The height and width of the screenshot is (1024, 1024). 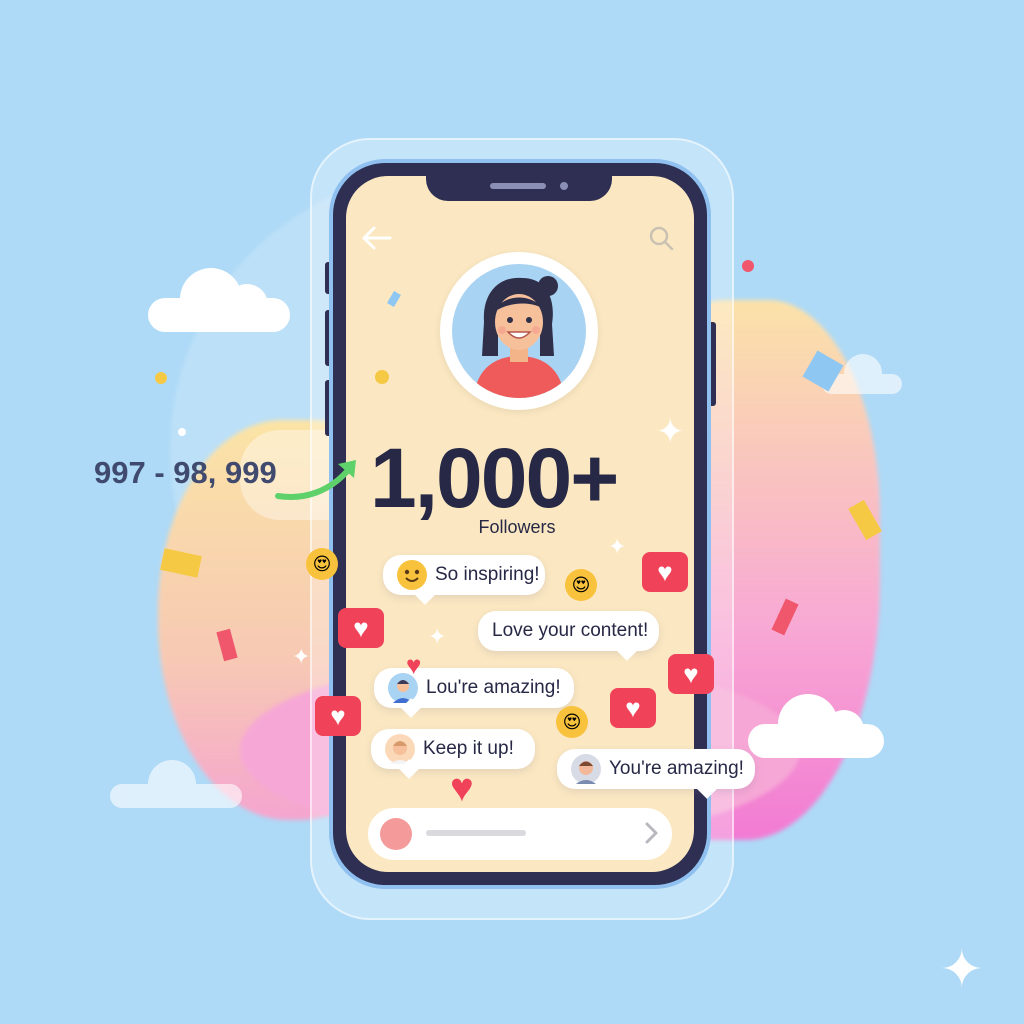 I want to click on comment-text: Lou're amazing!, so click(x=493, y=687).